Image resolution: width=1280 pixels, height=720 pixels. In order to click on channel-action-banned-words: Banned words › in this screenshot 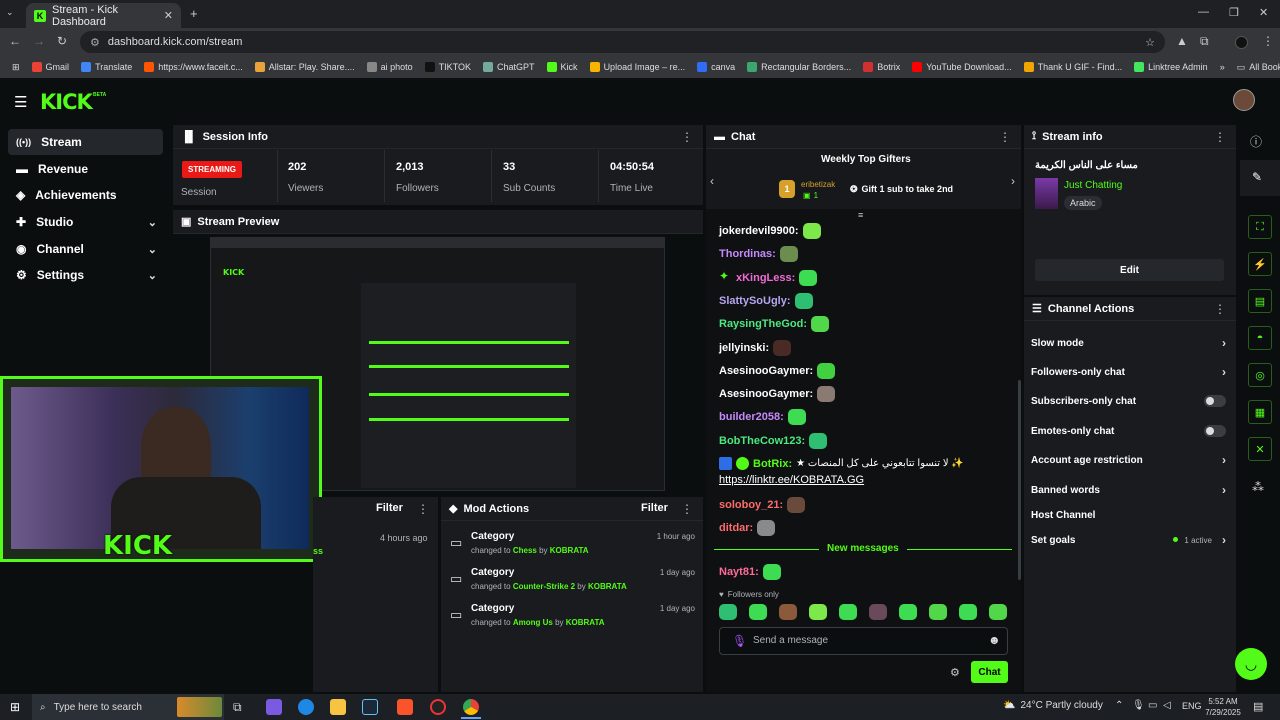, I will do `click(1128, 490)`.